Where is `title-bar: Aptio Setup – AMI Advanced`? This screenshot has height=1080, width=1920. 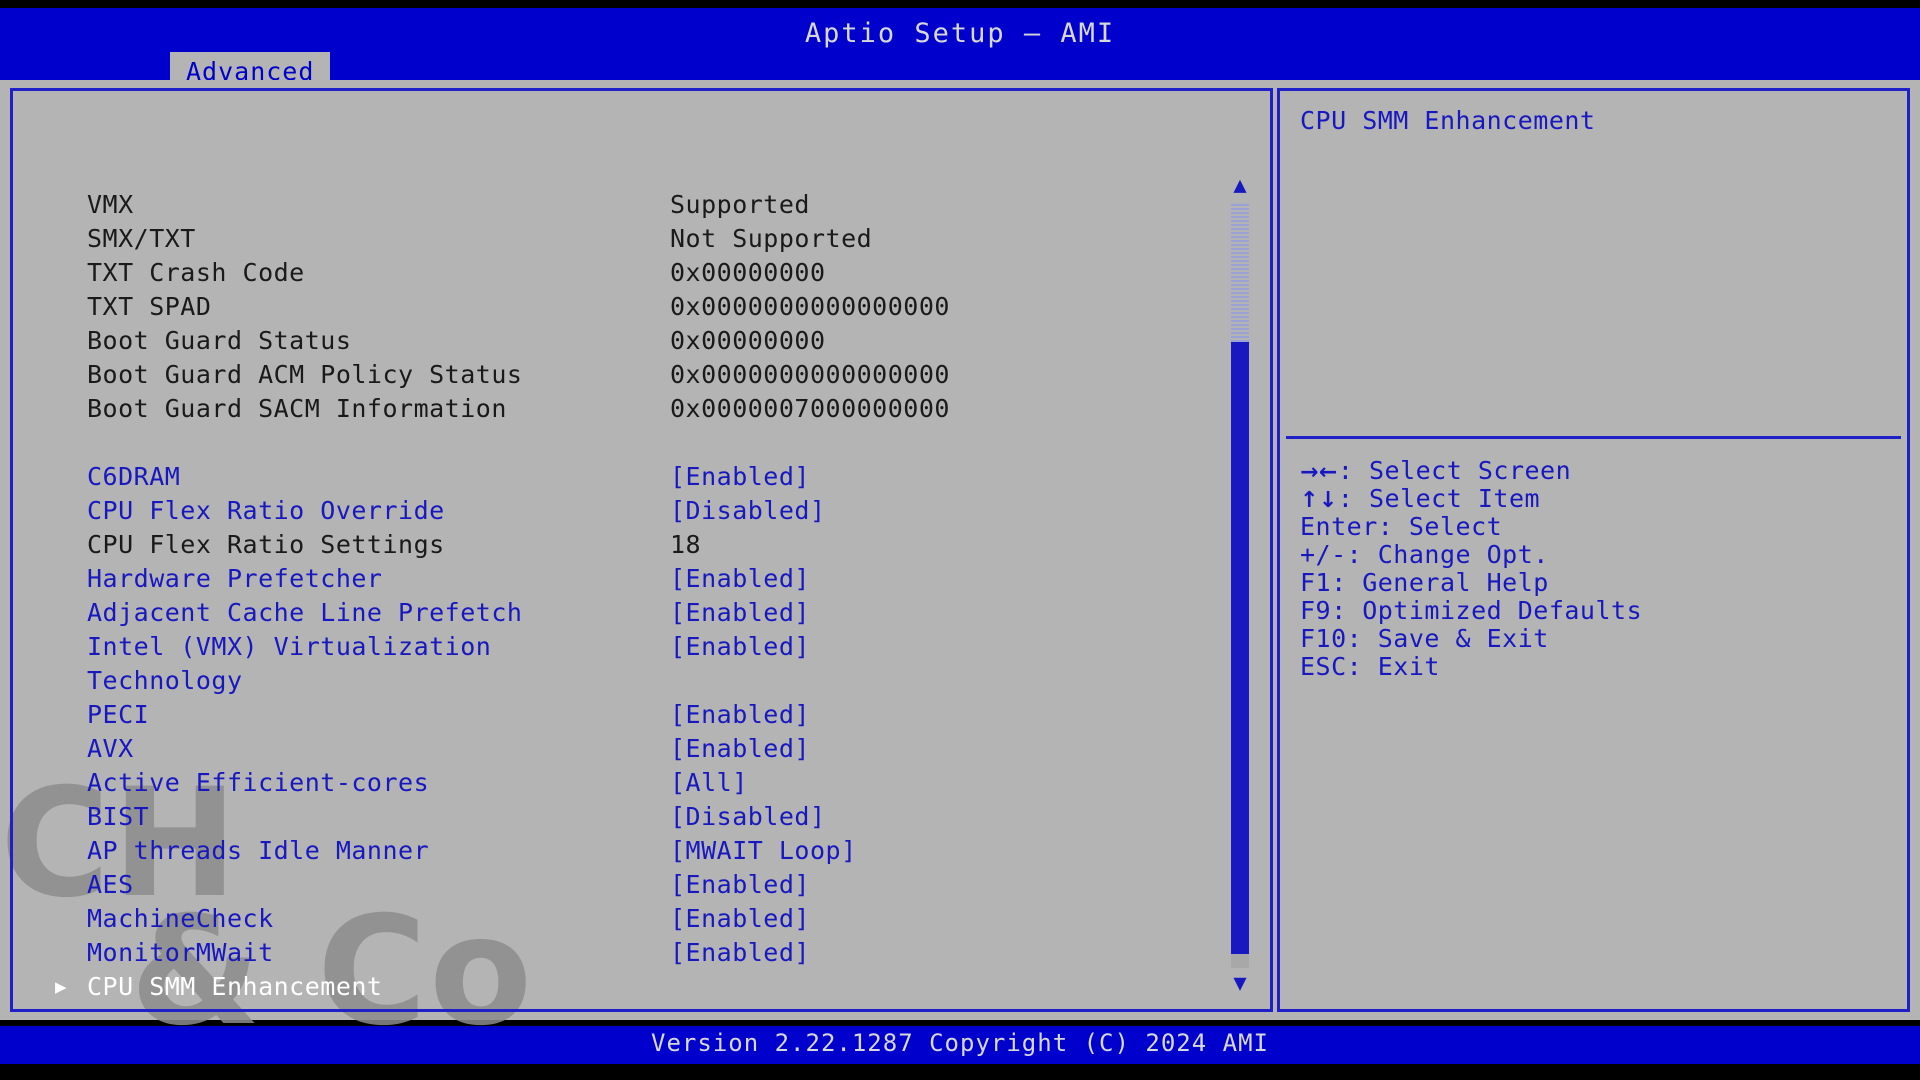
title-bar: Aptio Setup – AMI Advanced is located at coordinates (960, 48).